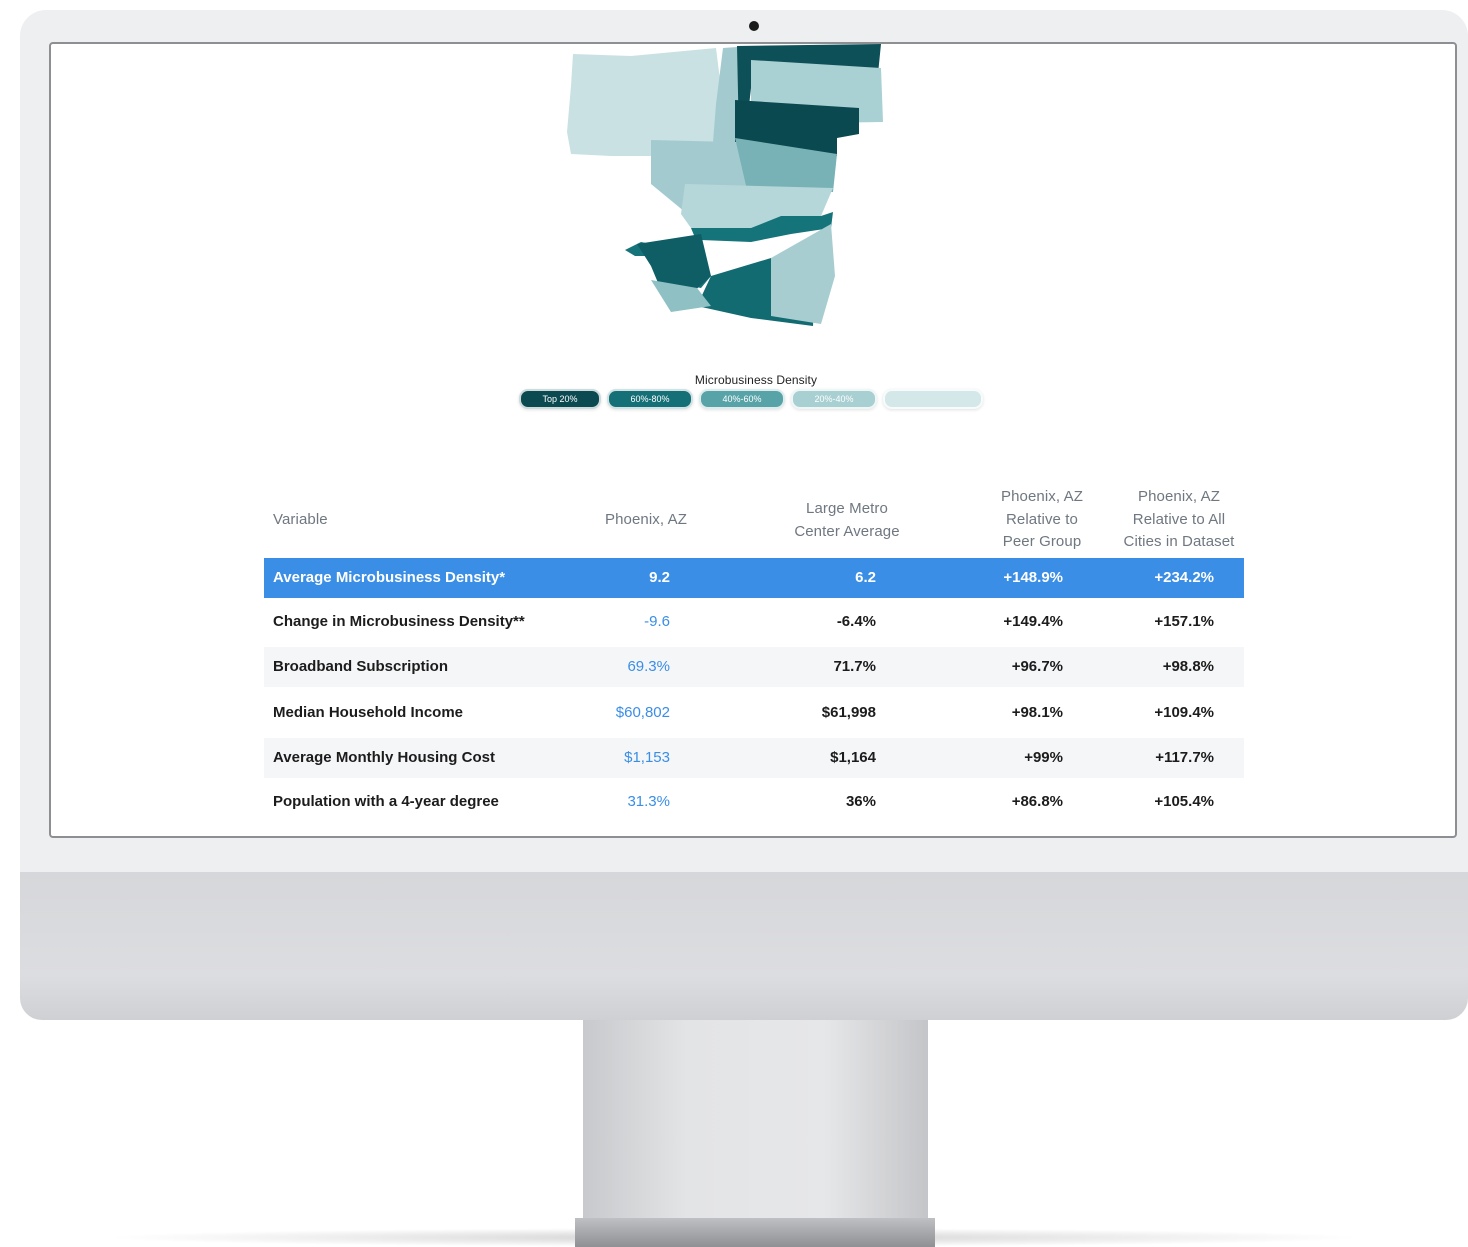 The height and width of the screenshot is (1247, 1468). What do you see at coordinates (1043, 757) in the screenshot?
I see `cell-peer: +99%` at bounding box center [1043, 757].